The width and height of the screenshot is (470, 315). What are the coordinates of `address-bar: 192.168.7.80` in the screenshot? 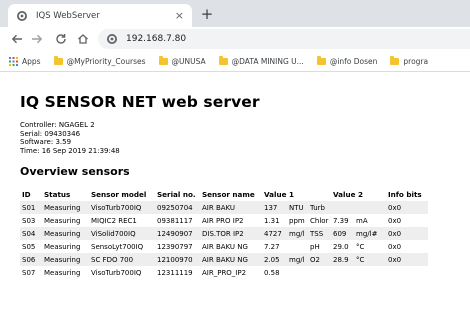 It's located at (284, 39).